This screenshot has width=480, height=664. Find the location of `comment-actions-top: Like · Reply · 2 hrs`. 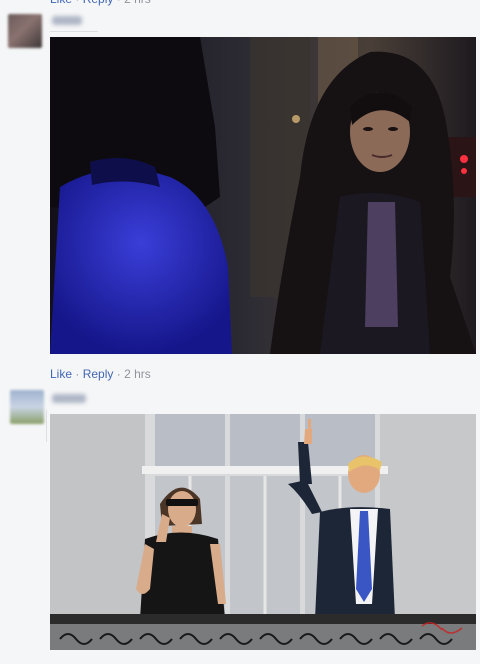

comment-actions-top: Like · Reply · 2 hrs is located at coordinates (100, 3).